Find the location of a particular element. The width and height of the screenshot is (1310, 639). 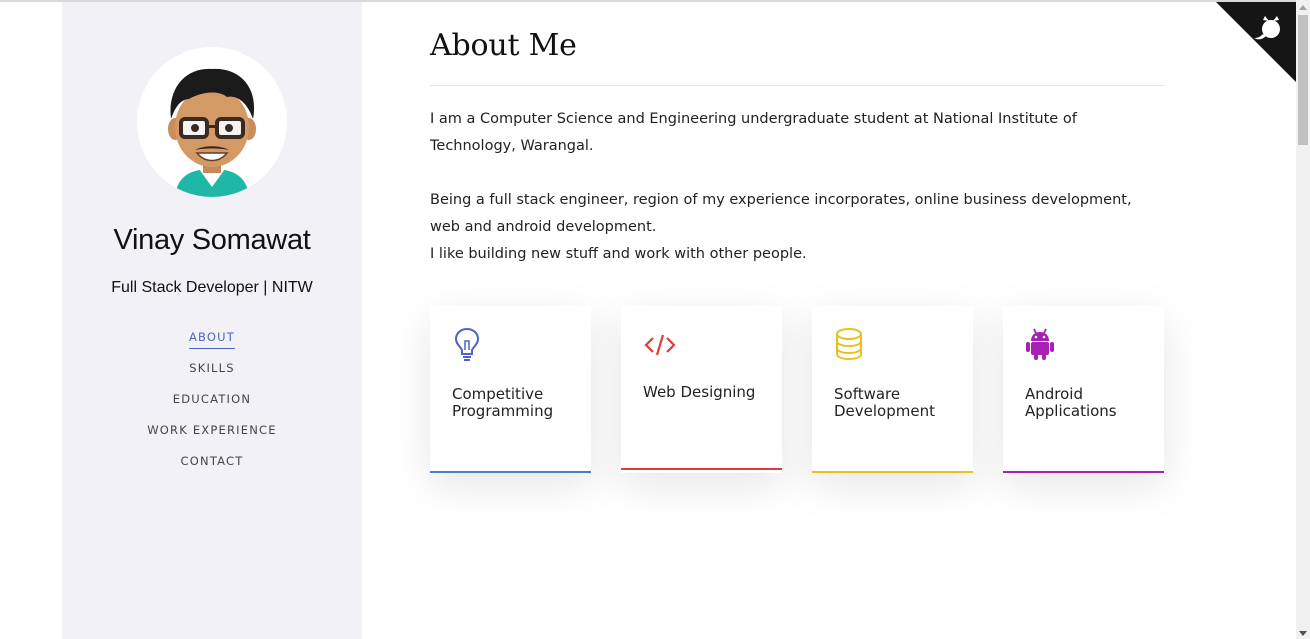

title-divider is located at coordinates (797, 85).